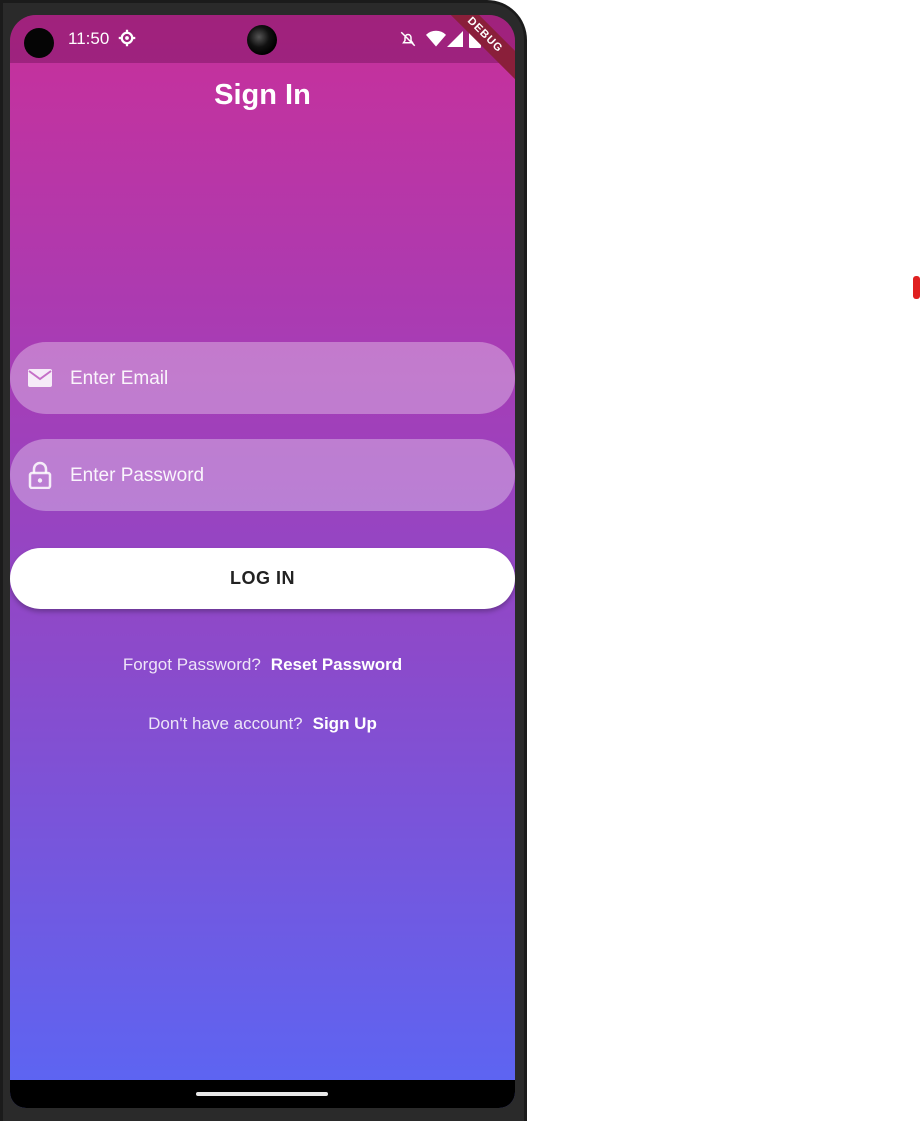 Image resolution: width=922 pixels, height=1121 pixels. Describe the element at coordinates (262, 95) in the screenshot. I see `page-title: Sign In` at that location.